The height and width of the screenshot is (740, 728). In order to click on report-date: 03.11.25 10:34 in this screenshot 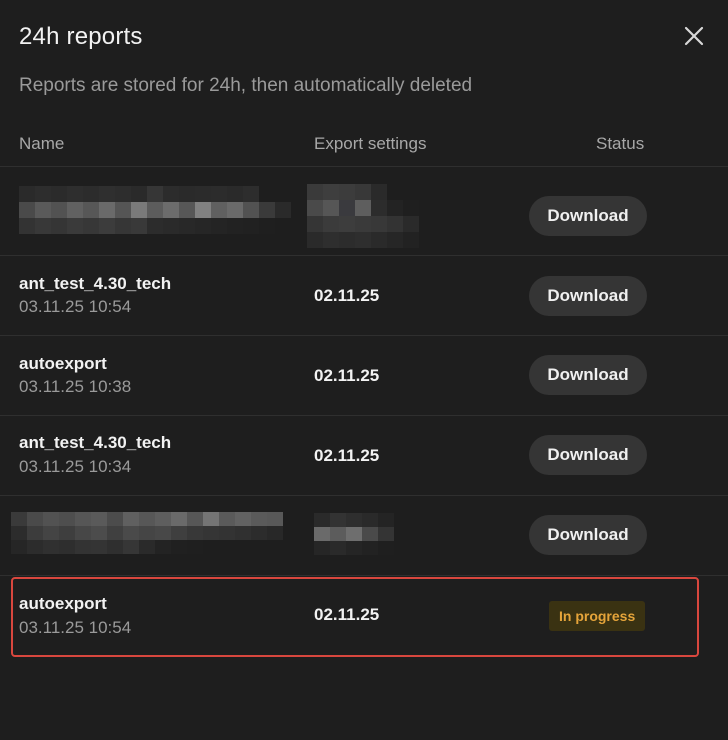, I will do `click(75, 466)`.